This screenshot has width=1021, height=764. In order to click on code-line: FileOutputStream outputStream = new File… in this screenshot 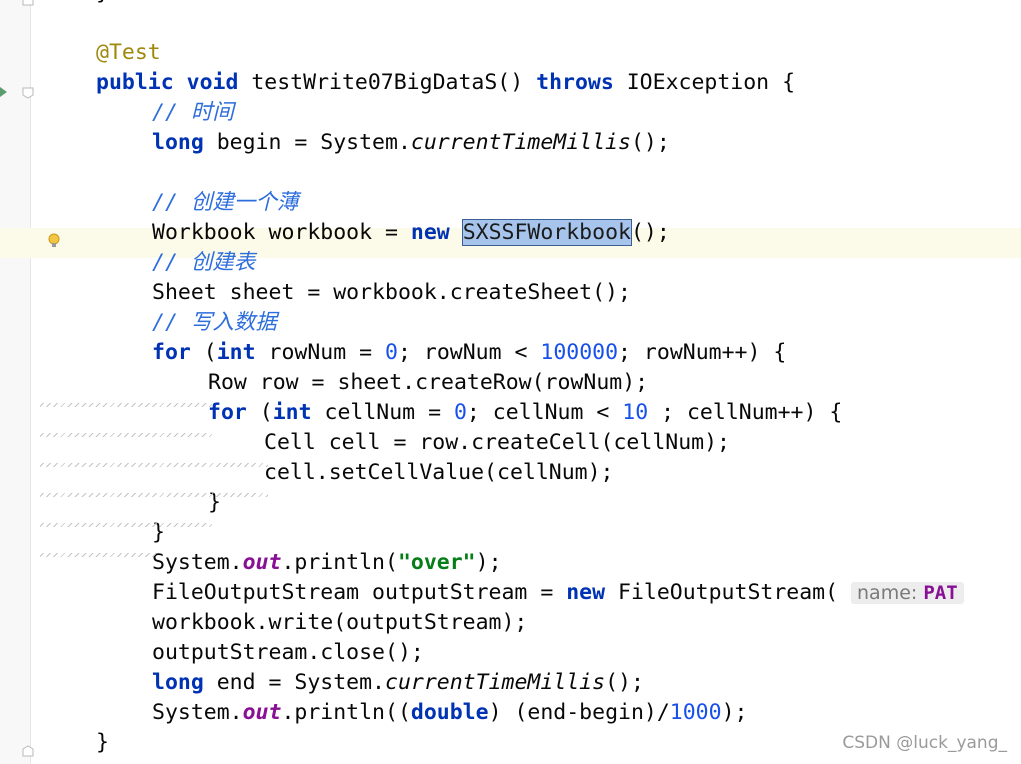, I will do `click(558, 593)`.